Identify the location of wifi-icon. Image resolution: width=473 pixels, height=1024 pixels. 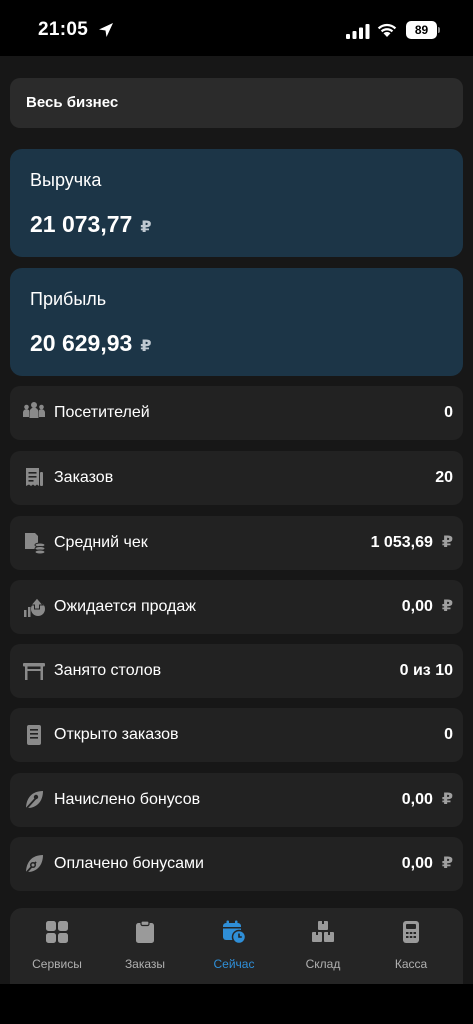
(387, 30).